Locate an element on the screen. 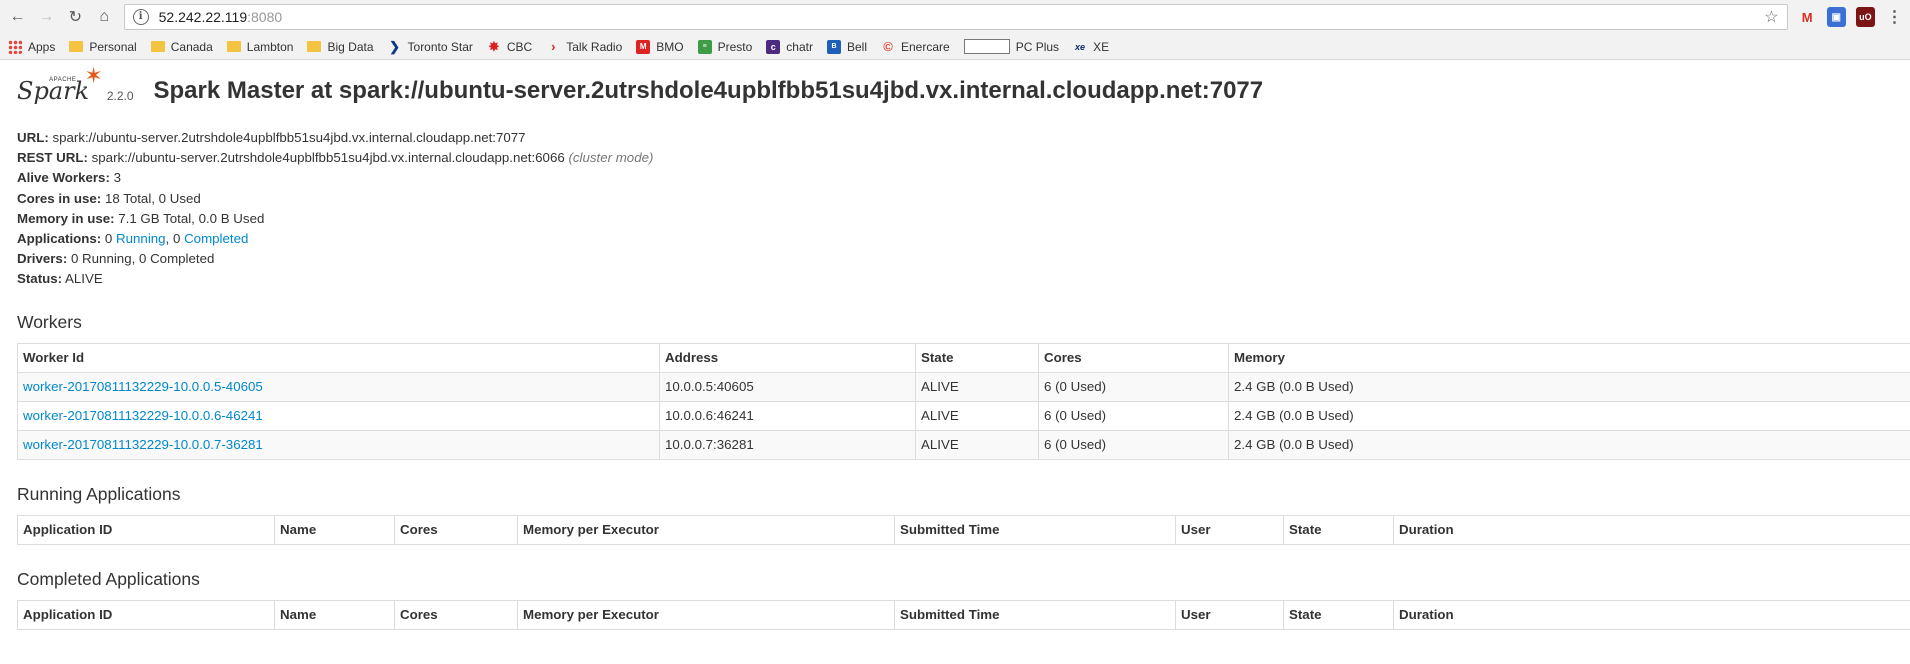  bookmark-big-data: Big Data is located at coordinates (340, 46).